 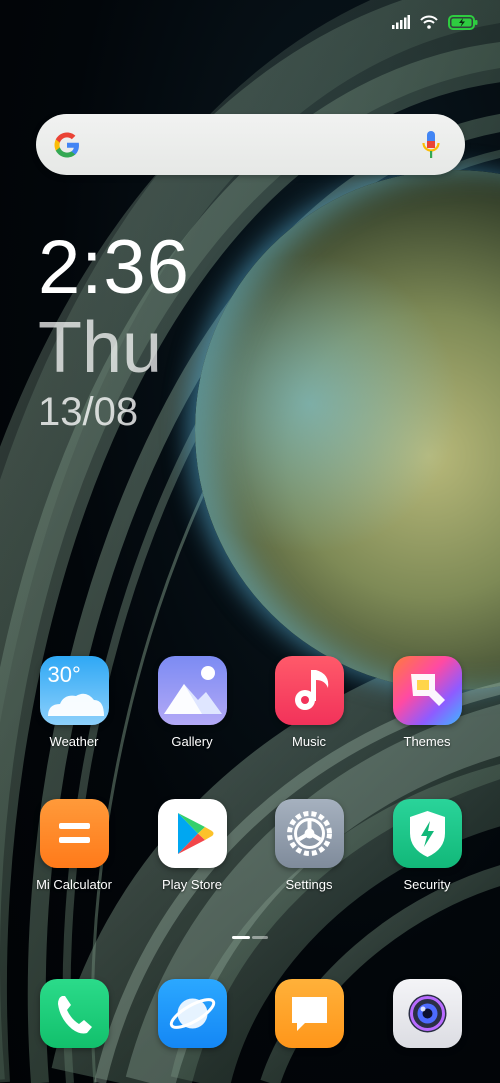 I want to click on wifi-icon, so click(x=429, y=22).